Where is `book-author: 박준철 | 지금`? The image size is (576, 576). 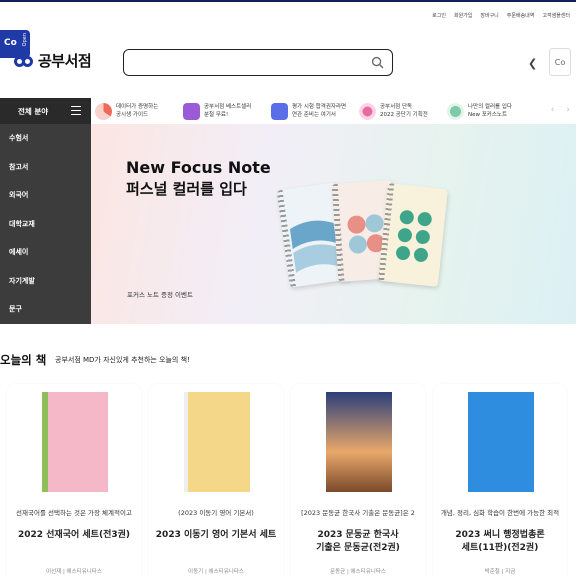
book-author: 박준철 | 지금 is located at coordinates (500, 572).